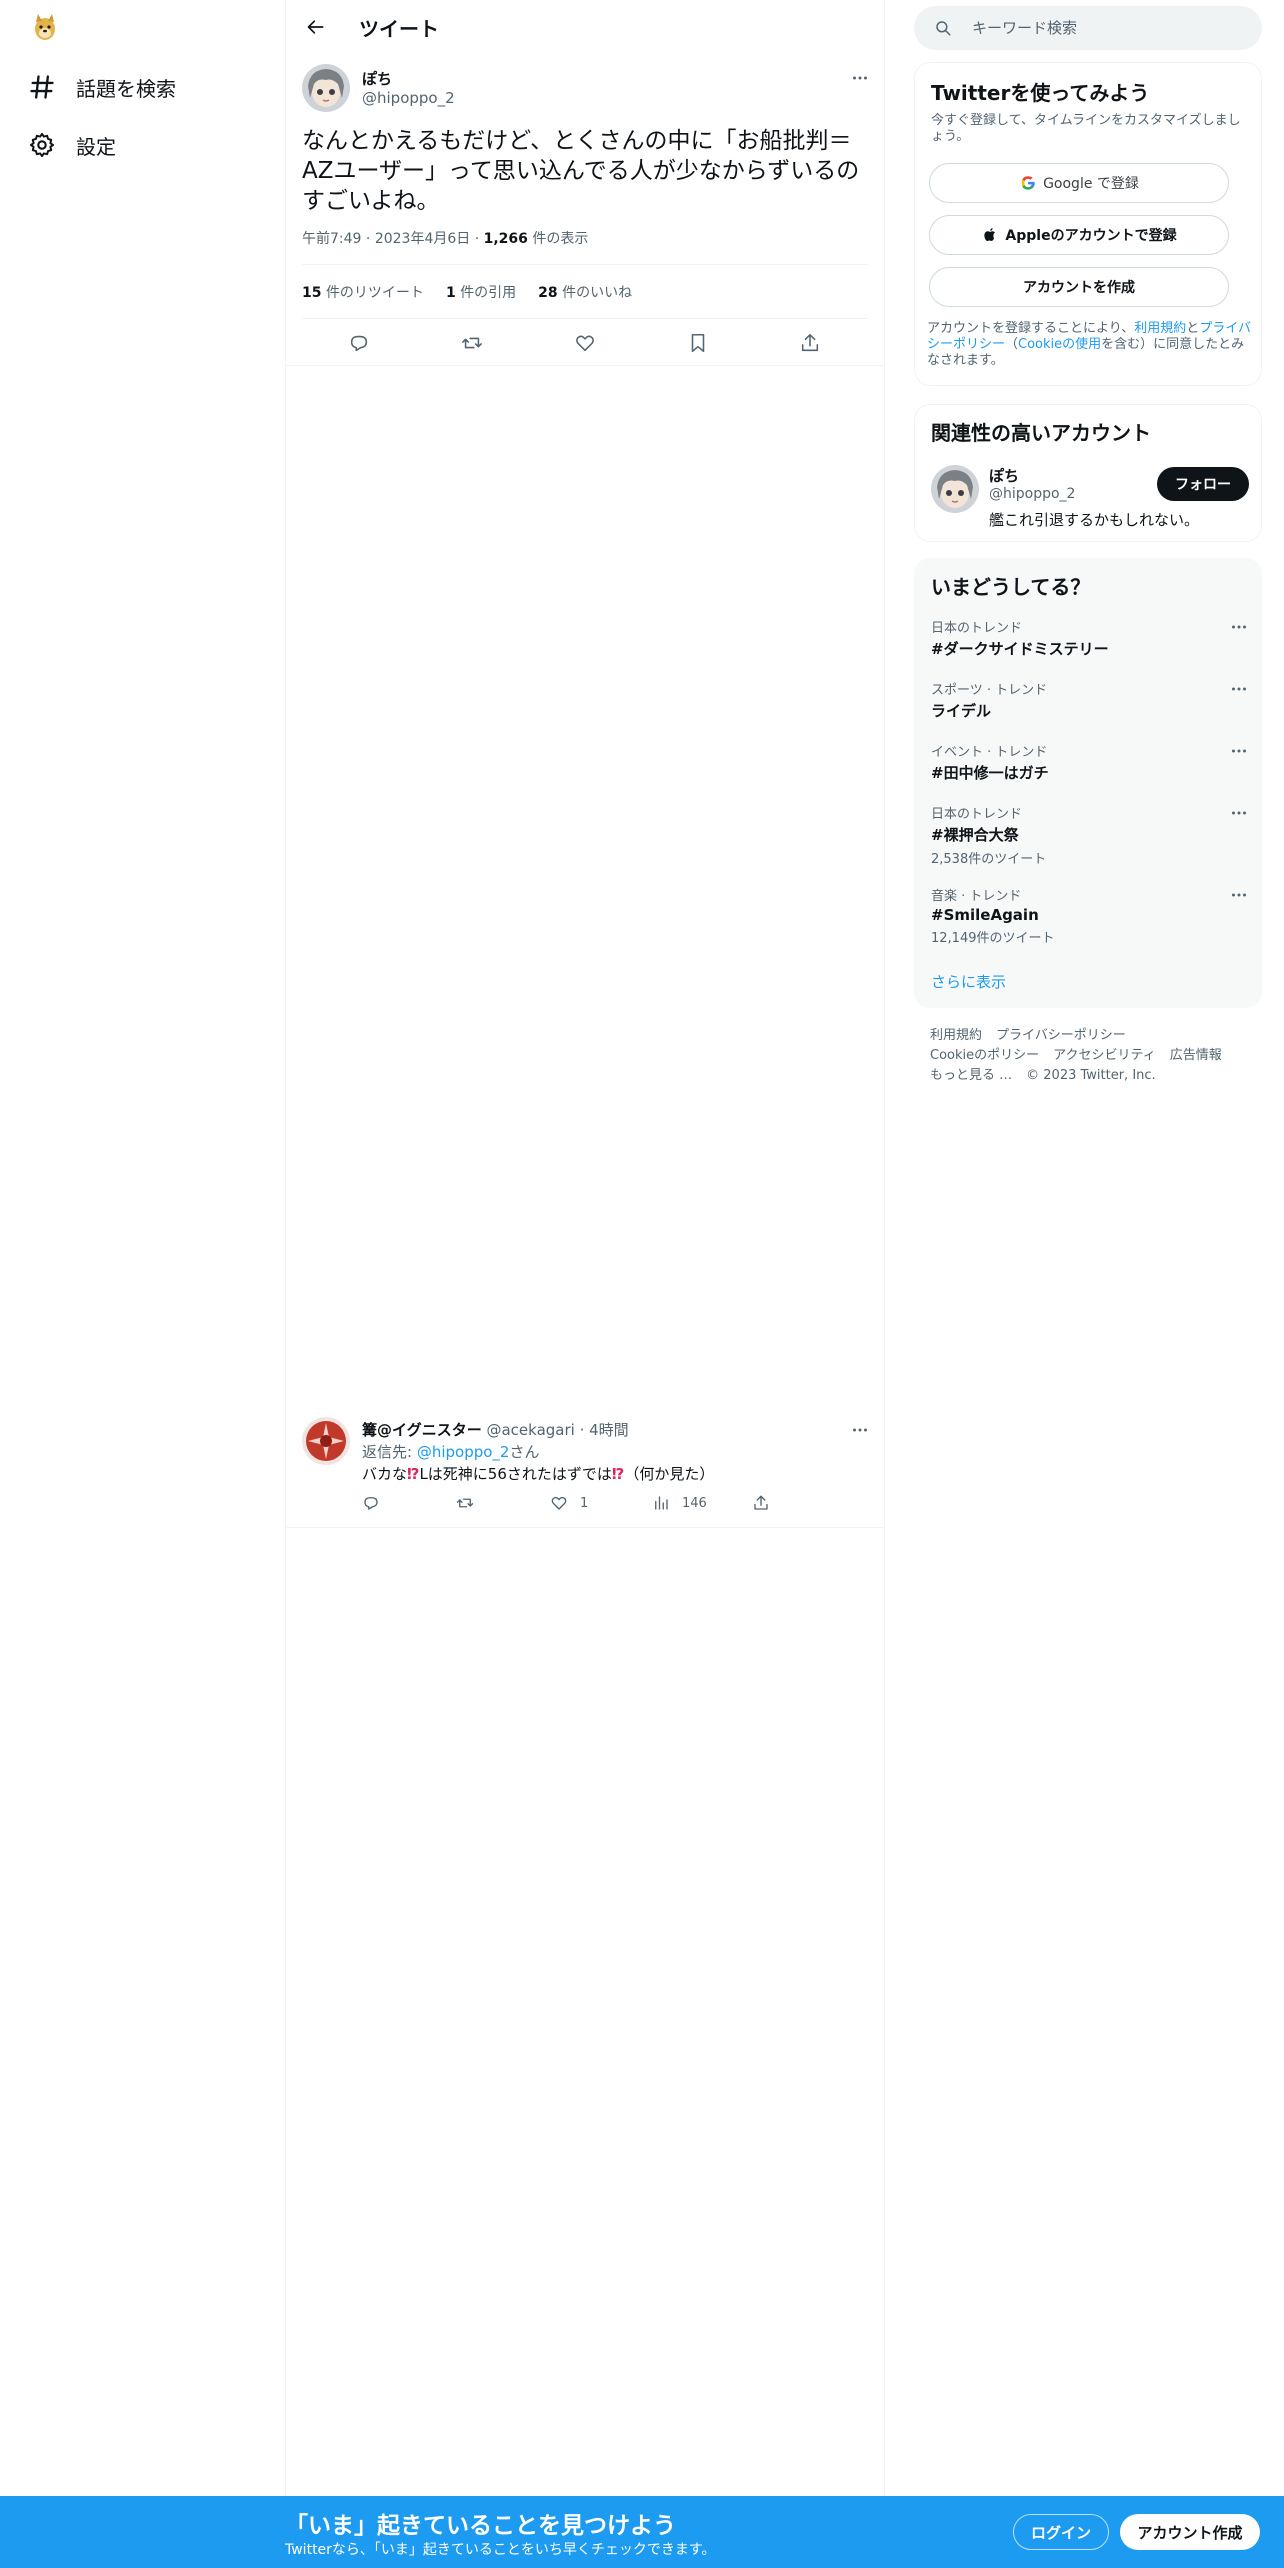 This screenshot has width=1284, height=2568. What do you see at coordinates (661, 1503) in the screenshot?
I see `analytics-icon` at bounding box center [661, 1503].